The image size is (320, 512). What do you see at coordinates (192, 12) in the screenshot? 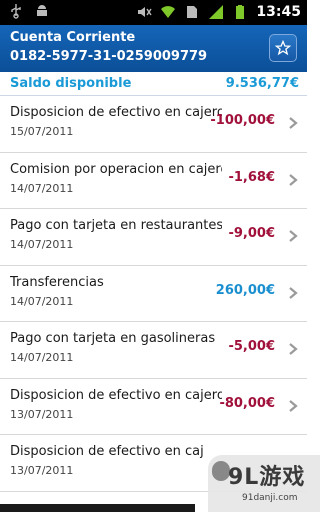
I see `sim-icon` at bounding box center [192, 12].